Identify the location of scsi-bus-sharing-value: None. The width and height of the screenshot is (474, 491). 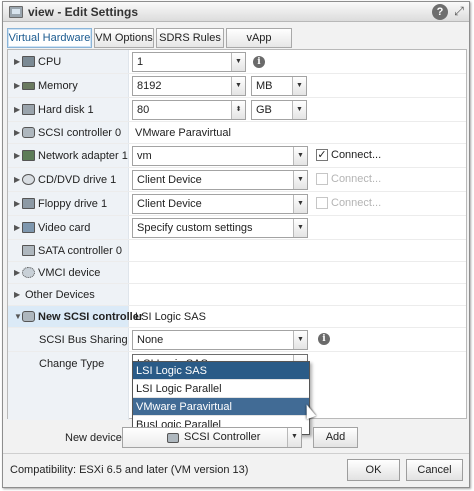
(150, 340).